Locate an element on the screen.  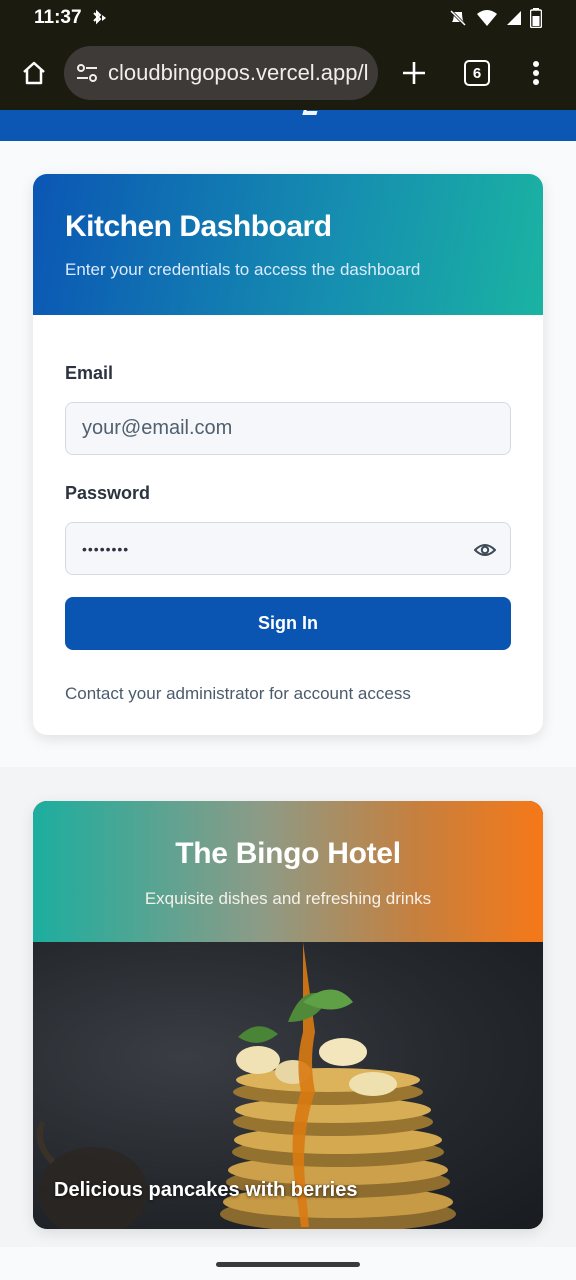
tab-count: 6 is located at coordinates (477, 73).